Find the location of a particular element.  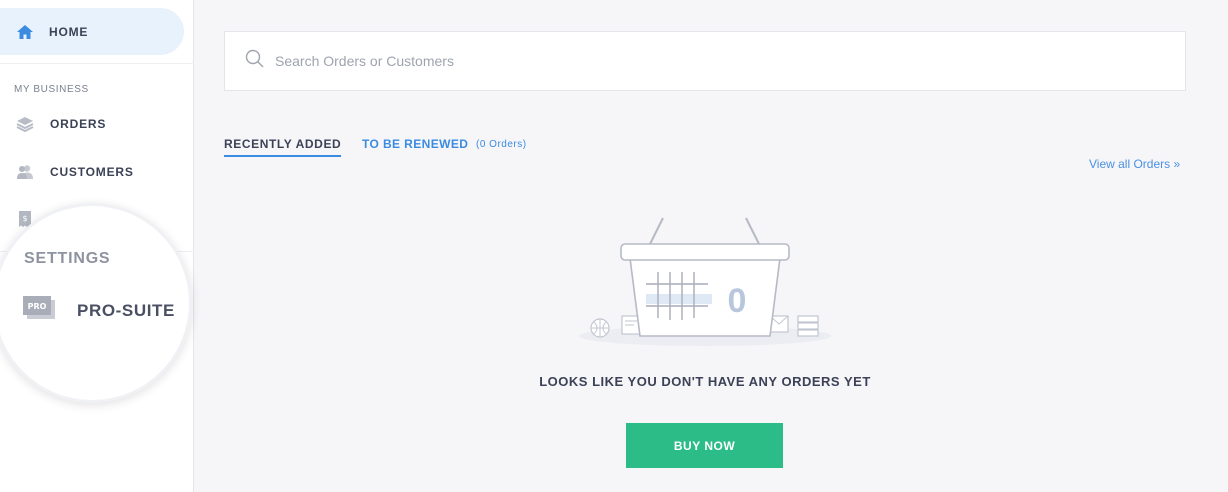

sidebar-item-pro-suite: PRO PRO-SUITE is located at coordinates (99, 310).